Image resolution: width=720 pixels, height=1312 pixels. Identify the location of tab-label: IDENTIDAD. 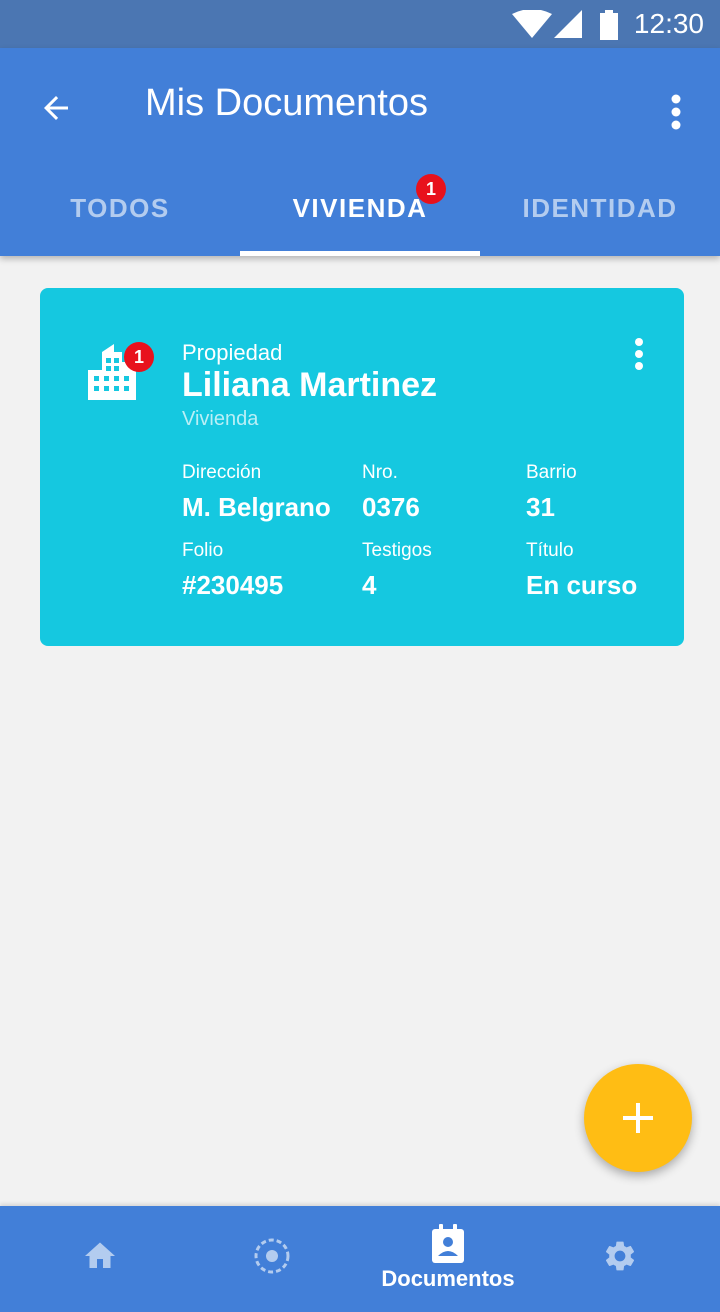
(600, 207).